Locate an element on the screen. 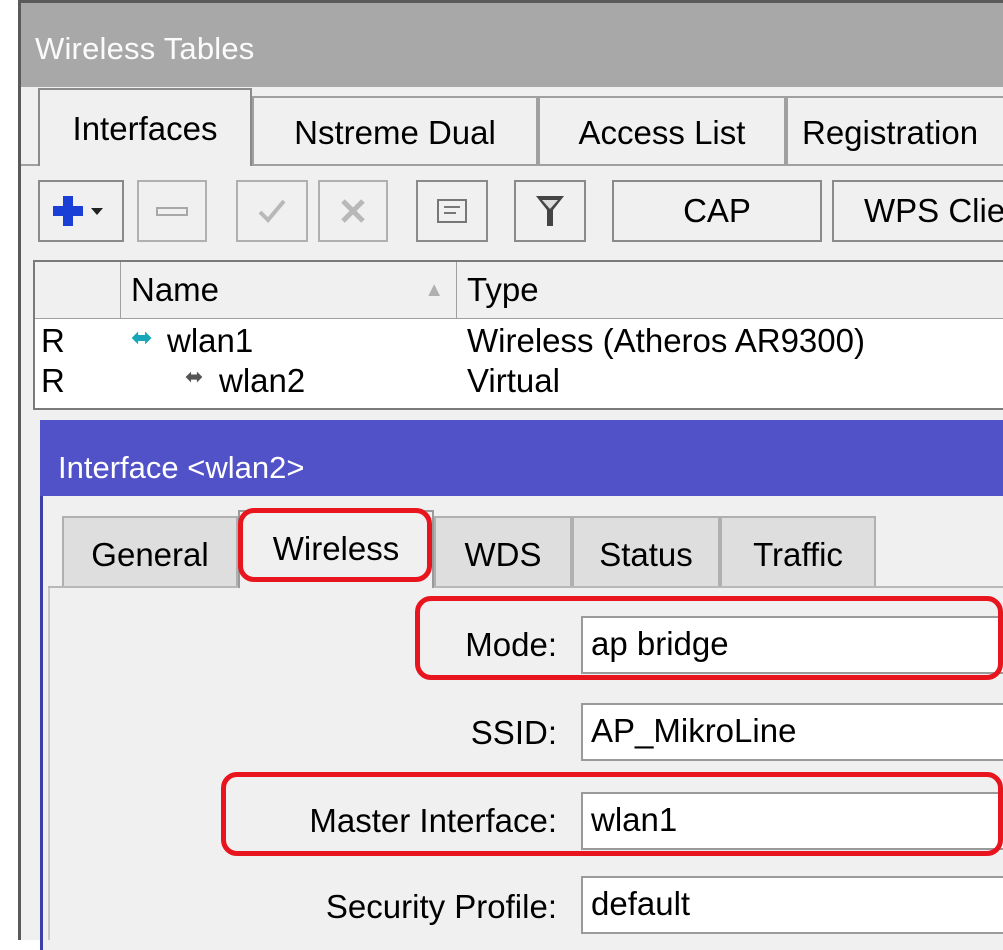  tab-traffic: Traffic is located at coordinates (798, 551).